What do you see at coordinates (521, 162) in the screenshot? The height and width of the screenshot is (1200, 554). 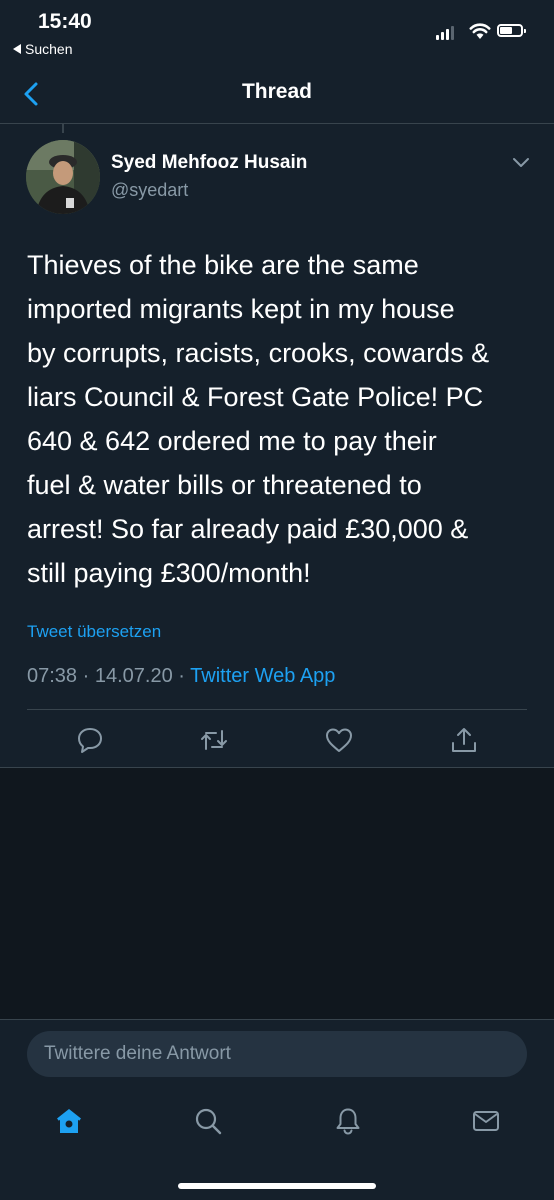 I see `chevron-down-icon` at bounding box center [521, 162].